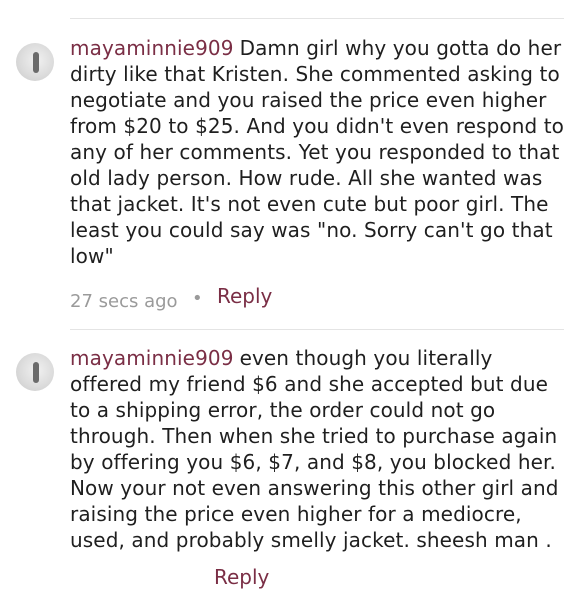  I want to click on comment-timestamp: 27 secs ago, so click(124, 301).